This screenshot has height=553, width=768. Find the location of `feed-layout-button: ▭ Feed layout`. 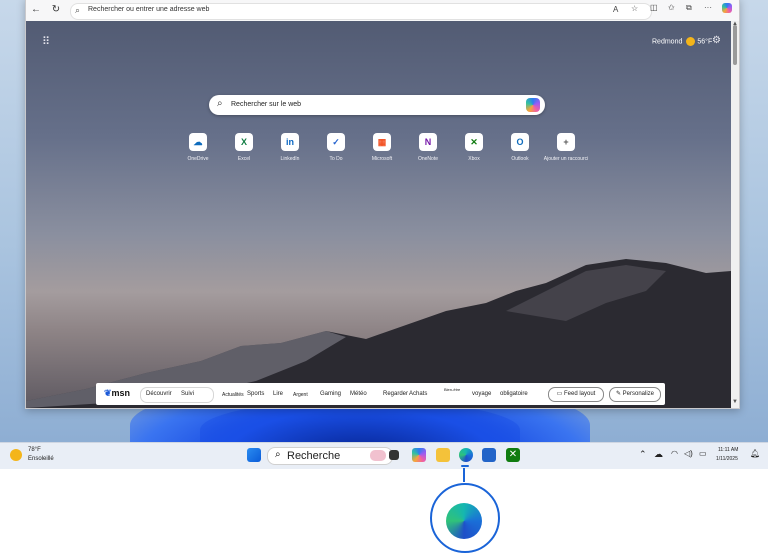

feed-layout-button: ▭ Feed layout is located at coordinates (576, 394).